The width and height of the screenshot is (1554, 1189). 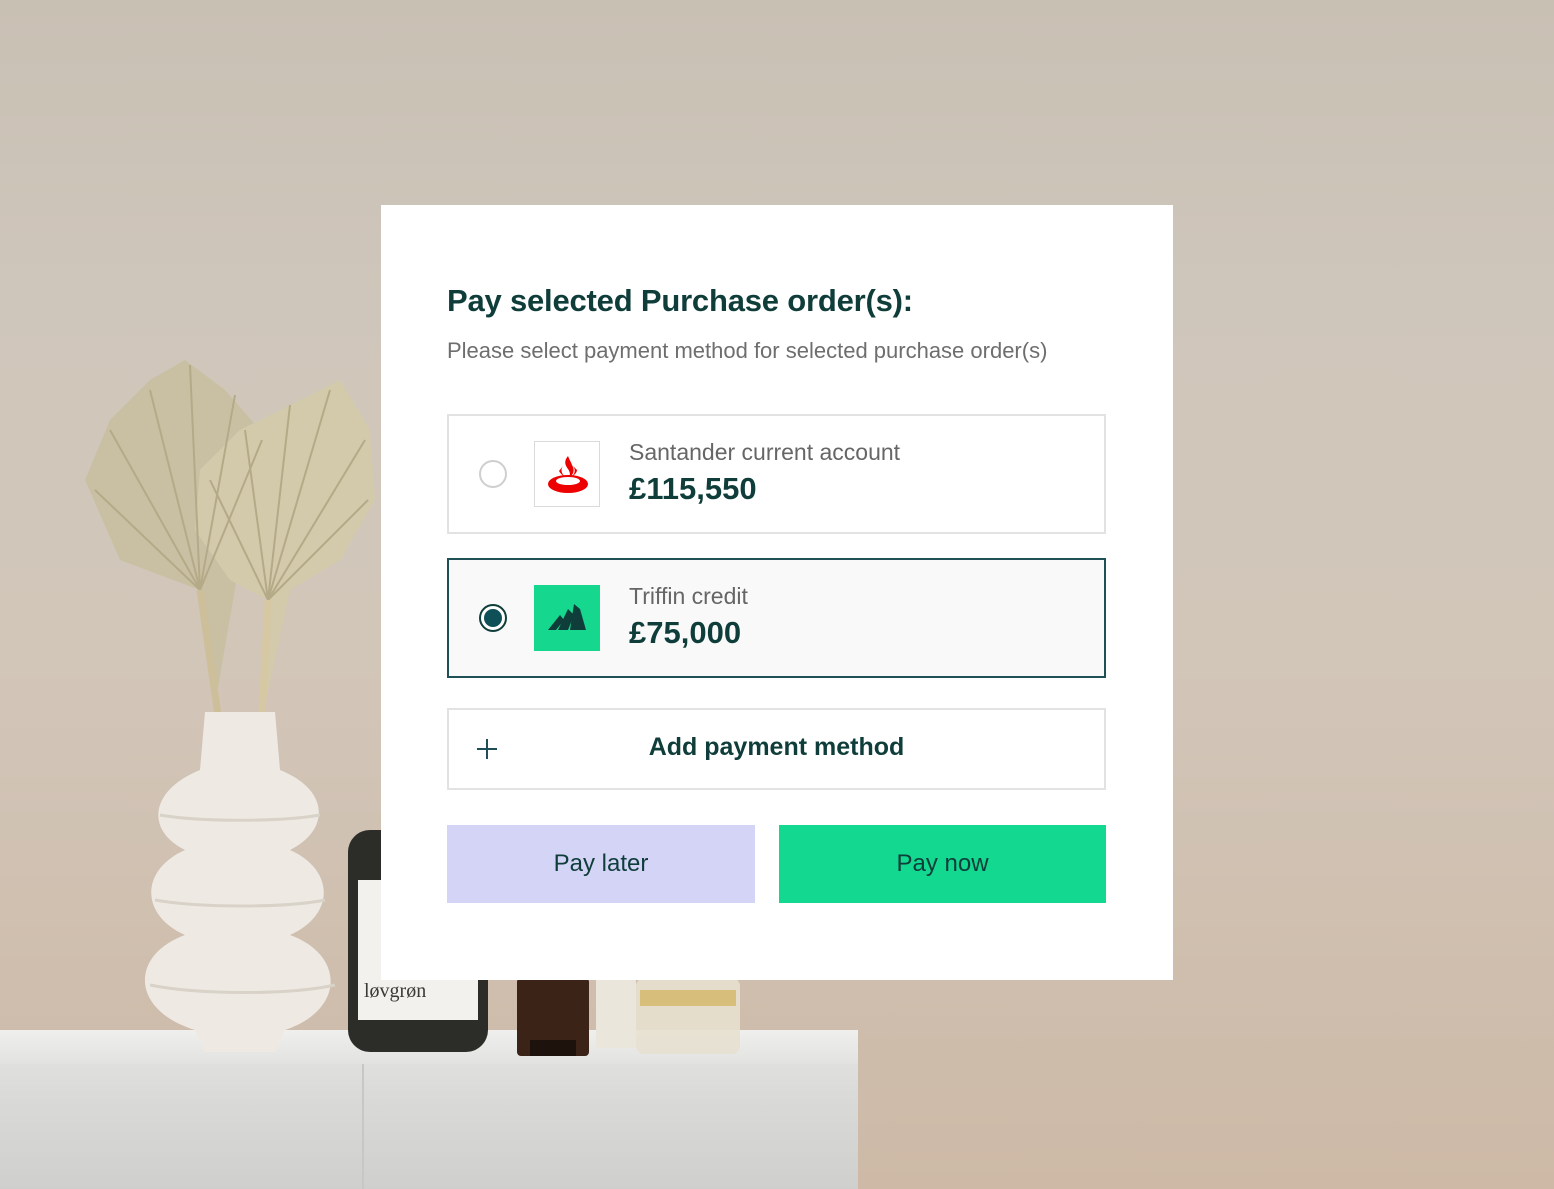 What do you see at coordinates (553, 1017) in the screenshot?
I see `serum-bottle` at bounding box center [553, 1017].